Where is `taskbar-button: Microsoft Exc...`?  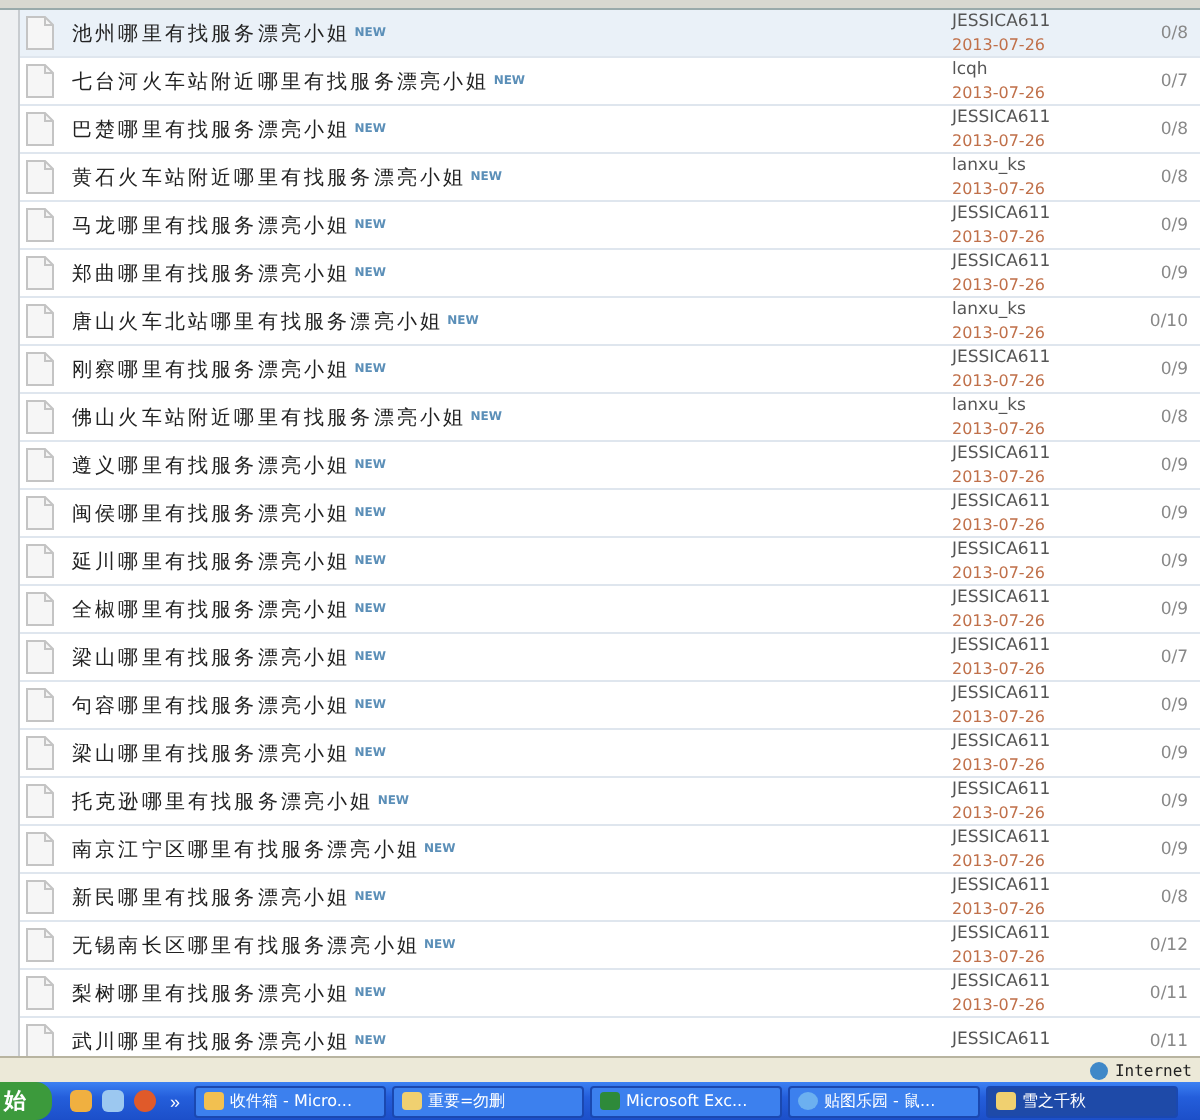
taskbar-button: Microsoft Exc... is located at coordinates (686, 1101).